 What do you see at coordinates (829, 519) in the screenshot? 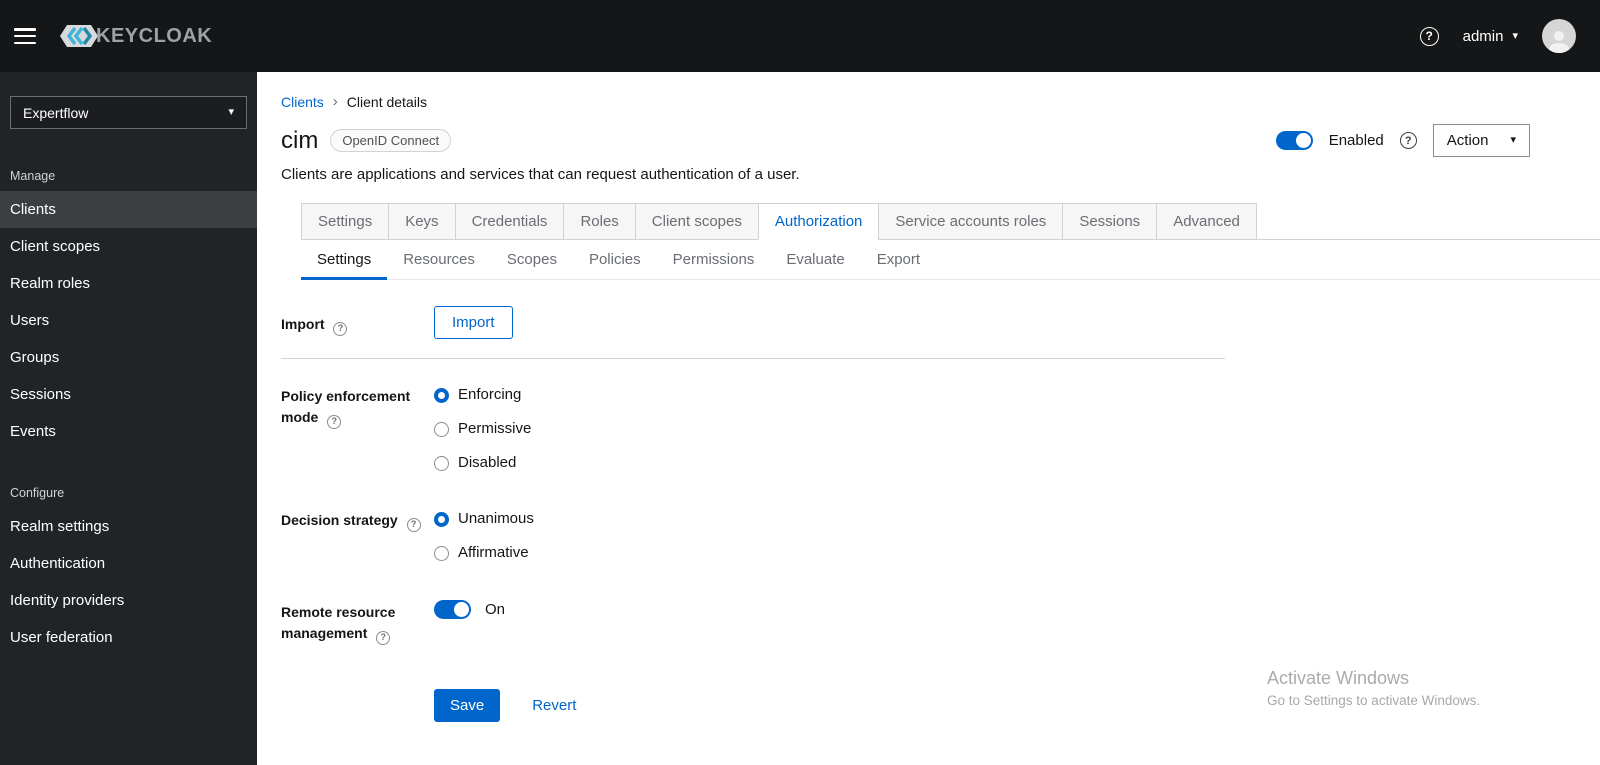
I see `radio-unanimous: Unanimous` at bounding box center [829, 519].